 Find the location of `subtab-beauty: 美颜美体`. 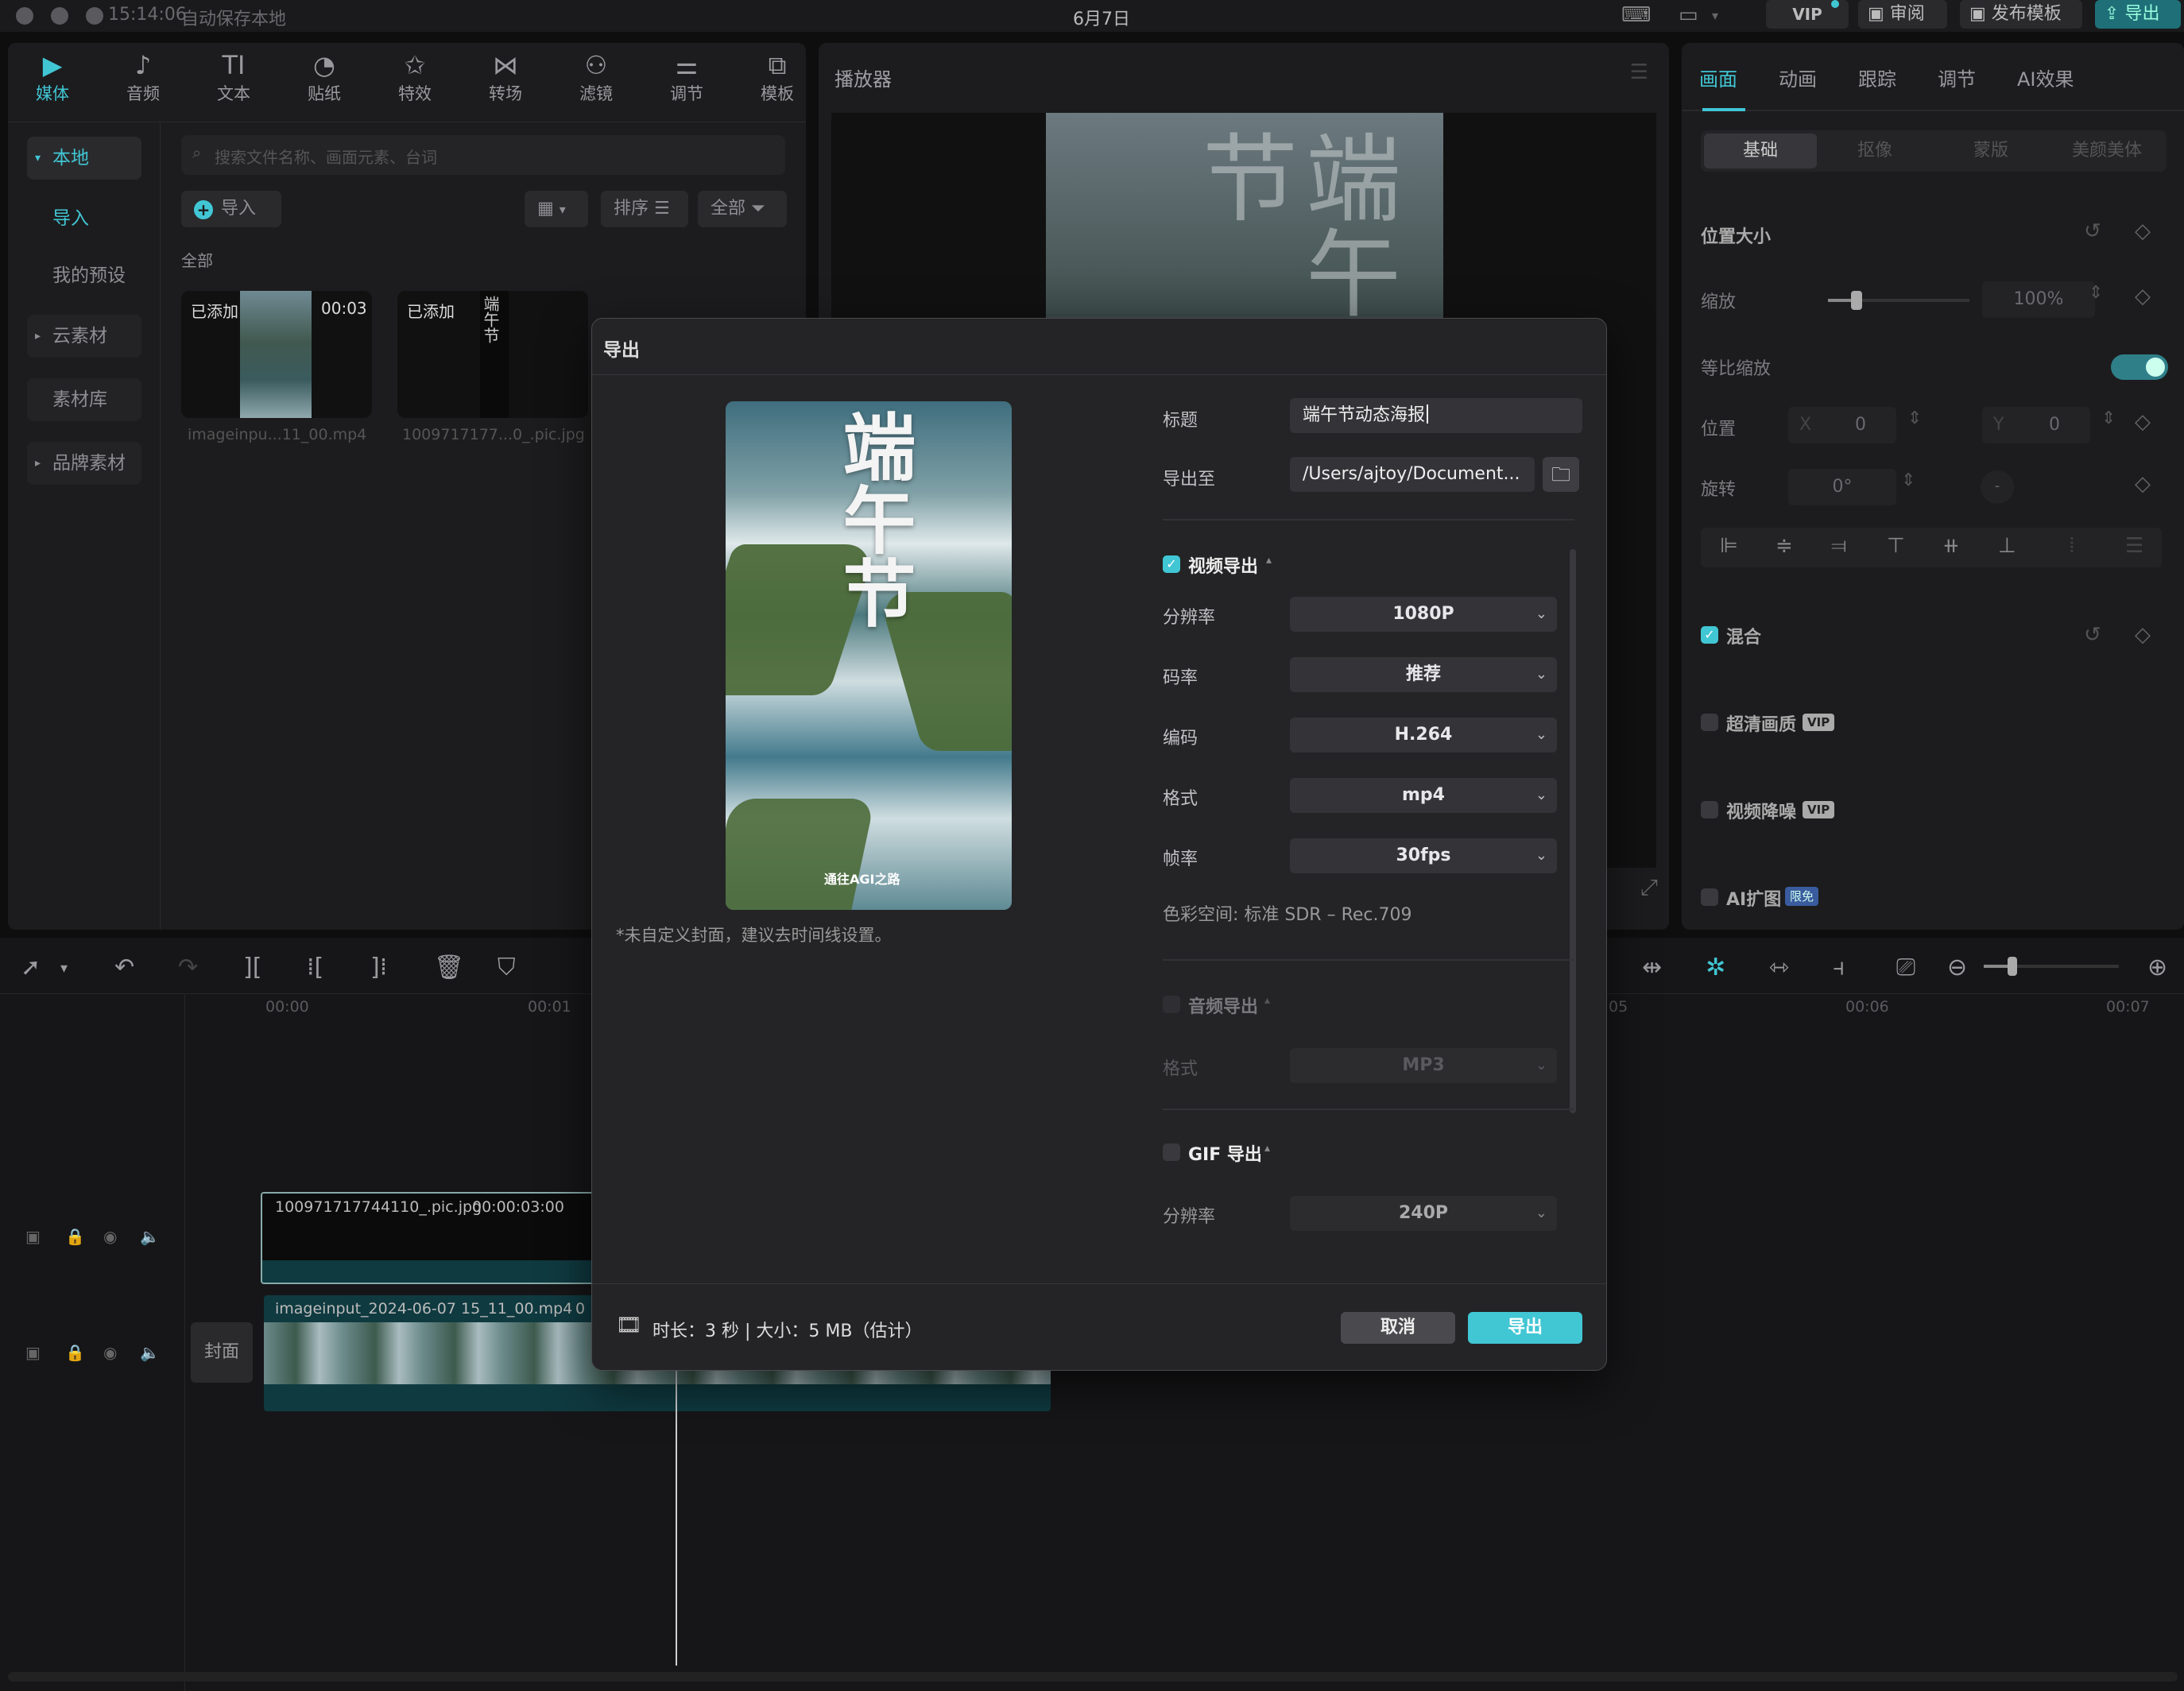

subtab-beauty: 美颜美体 is located at coordinates (2106, 151).